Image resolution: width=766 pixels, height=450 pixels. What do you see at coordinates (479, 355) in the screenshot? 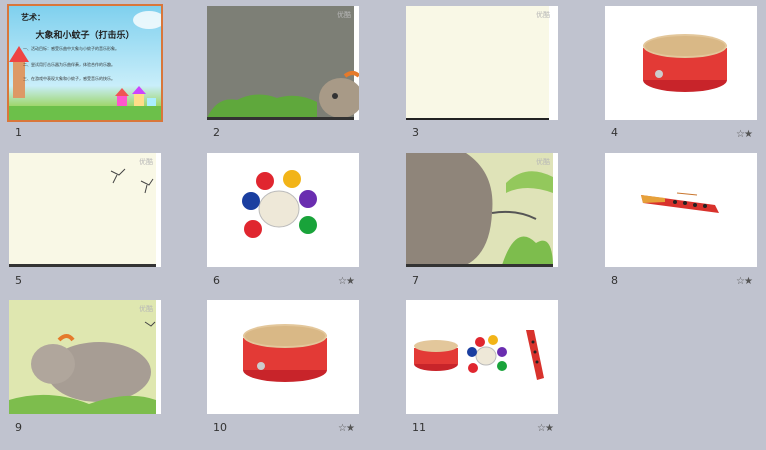
I see `instruments-image` at bounding box center [479, 355].